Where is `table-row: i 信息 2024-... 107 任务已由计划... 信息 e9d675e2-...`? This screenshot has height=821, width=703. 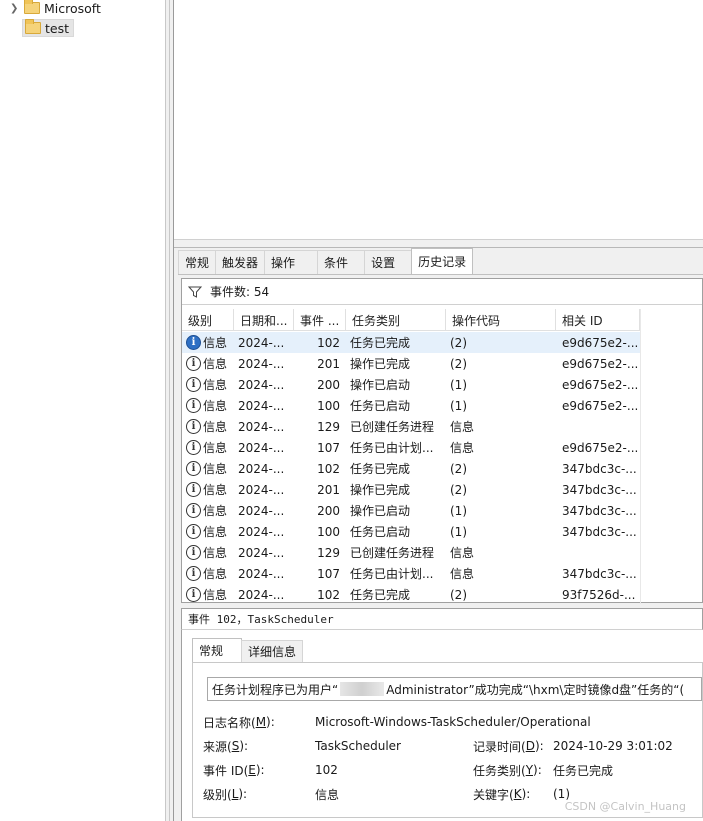 table-row: i 信息 2024-... 107 任务已由计划... 信息 e9d675e2-... is located at coordinates (411, 447).